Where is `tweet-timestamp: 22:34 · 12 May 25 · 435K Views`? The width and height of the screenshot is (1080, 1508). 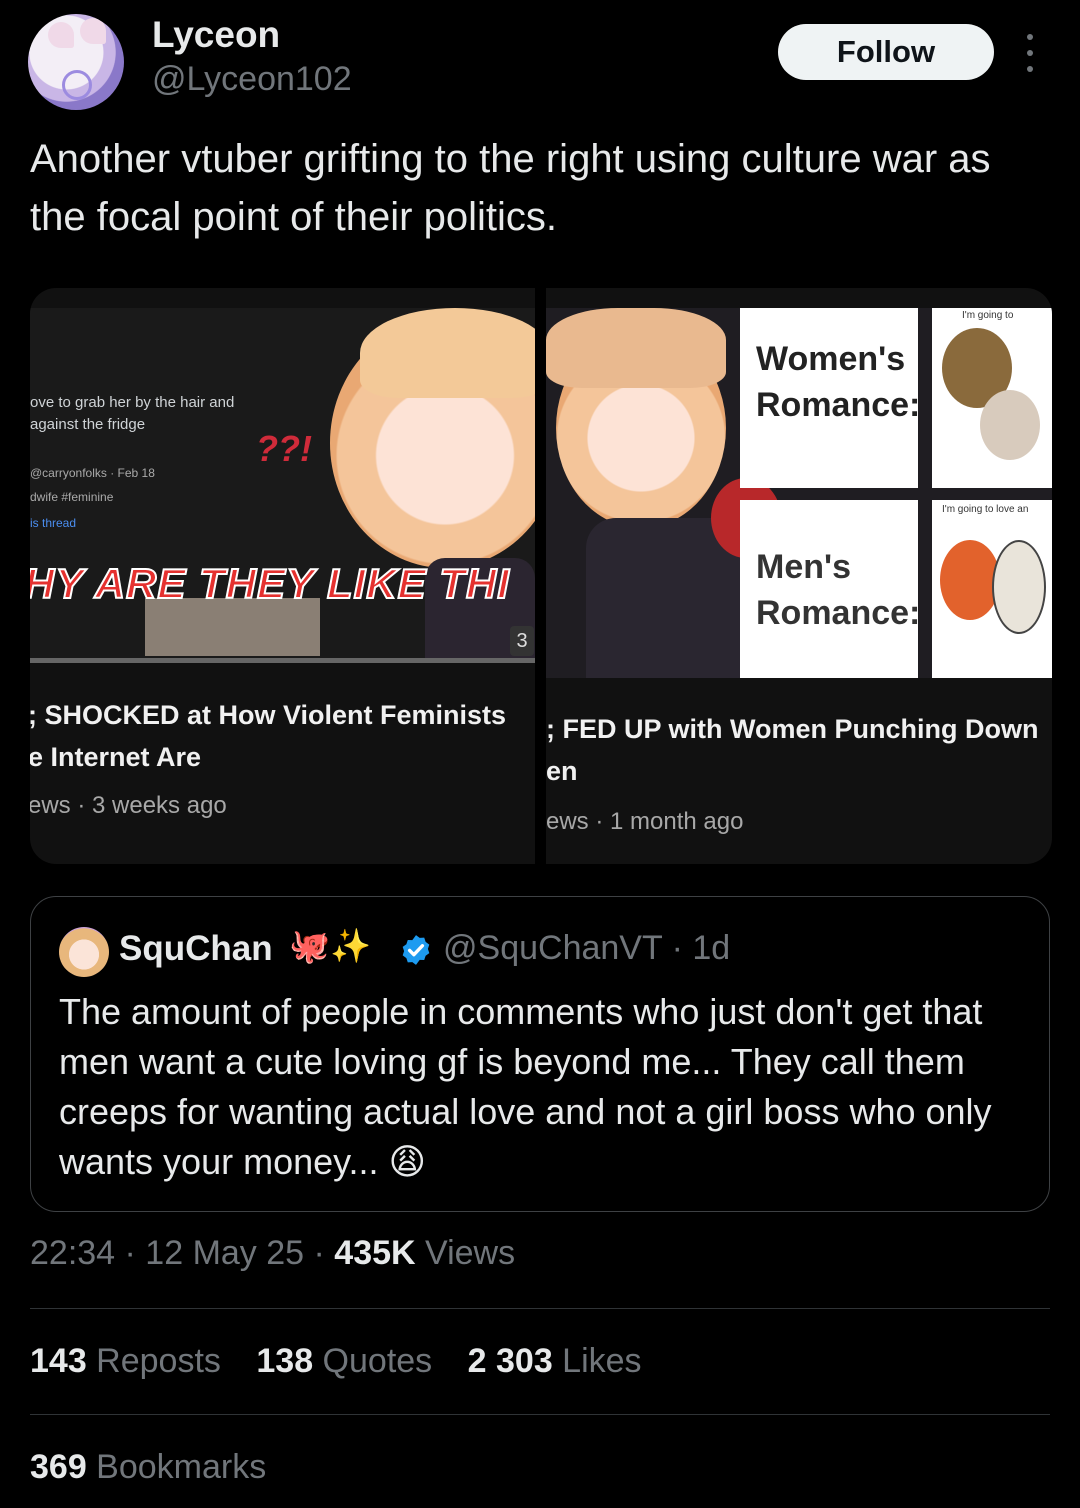
tweet-timestamp: 22:34 · 12 May 25 · 435K Views is located at coordinates (272, 1253).